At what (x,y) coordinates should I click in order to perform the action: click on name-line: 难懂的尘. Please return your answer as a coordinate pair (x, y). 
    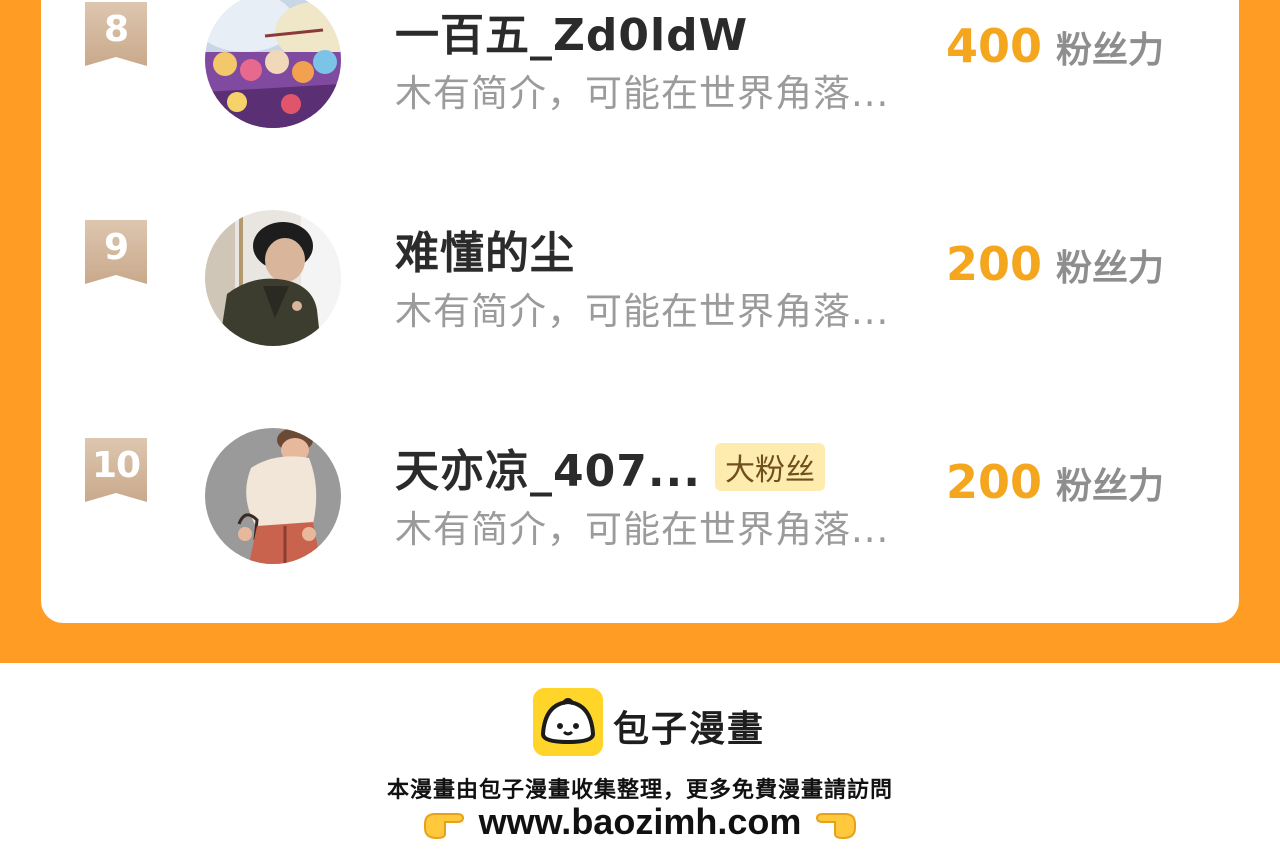
    Looking at the image, I should click on (485, 248).